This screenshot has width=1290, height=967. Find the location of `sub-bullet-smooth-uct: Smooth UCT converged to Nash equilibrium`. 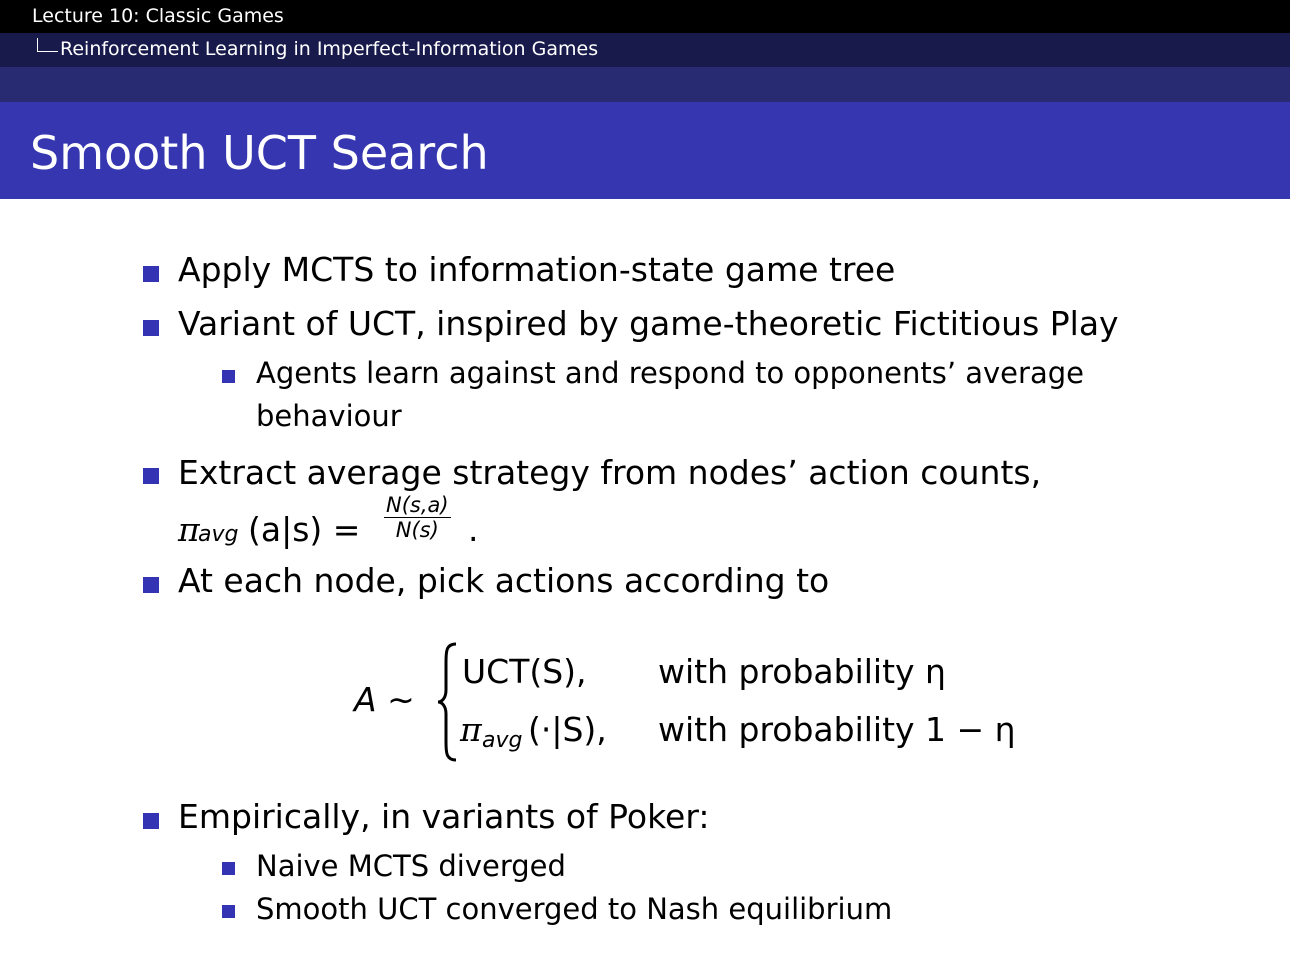

sub-bullet-smooth-uct: Smooth UCT converged to Nash equilibrium is located at coordinates (574, 909).